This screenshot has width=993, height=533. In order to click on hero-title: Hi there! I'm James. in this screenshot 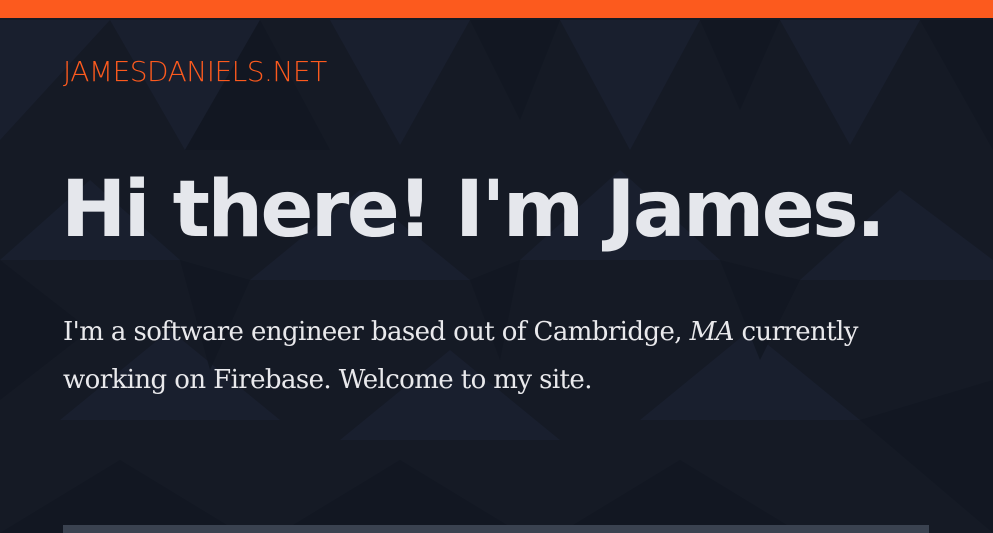, I will do `click(473, 210)`.